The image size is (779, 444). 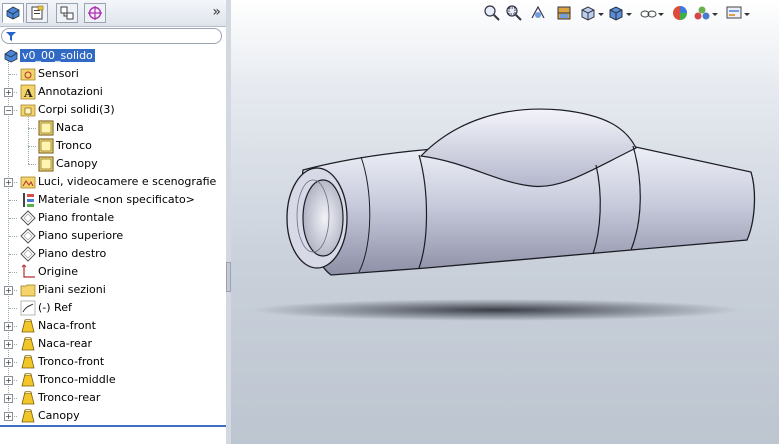 I want to click on tree-item: Piano superiore, so click(x=113, y=236).